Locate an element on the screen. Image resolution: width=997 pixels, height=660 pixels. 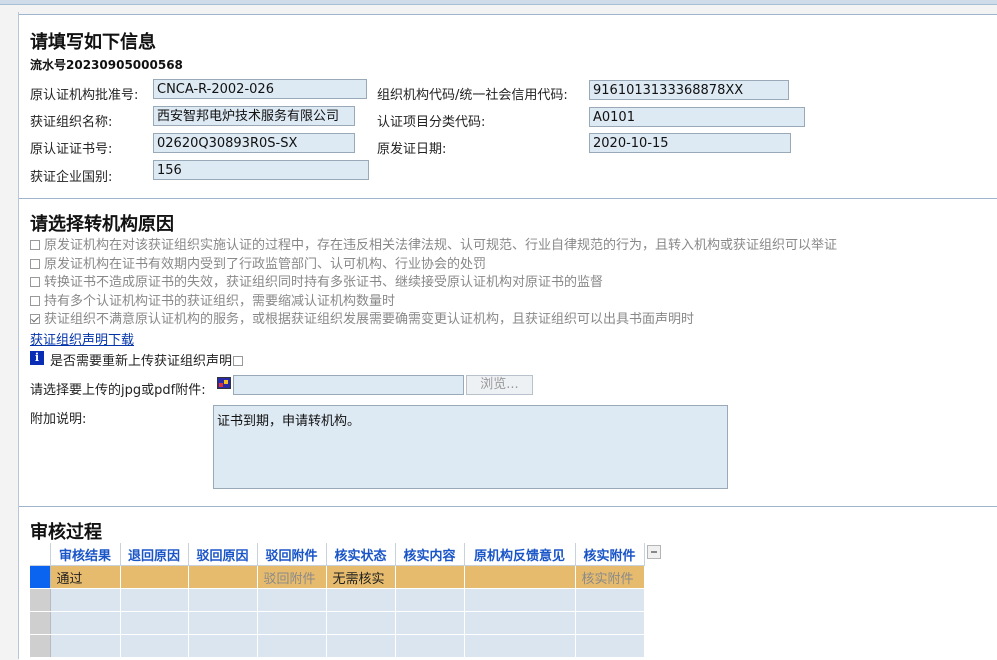
reason-option-2: 原发证机构在证书有效期内受到了行政监管部门、认可机构、行业协会的处罚 is located at coordinates (258, 262).